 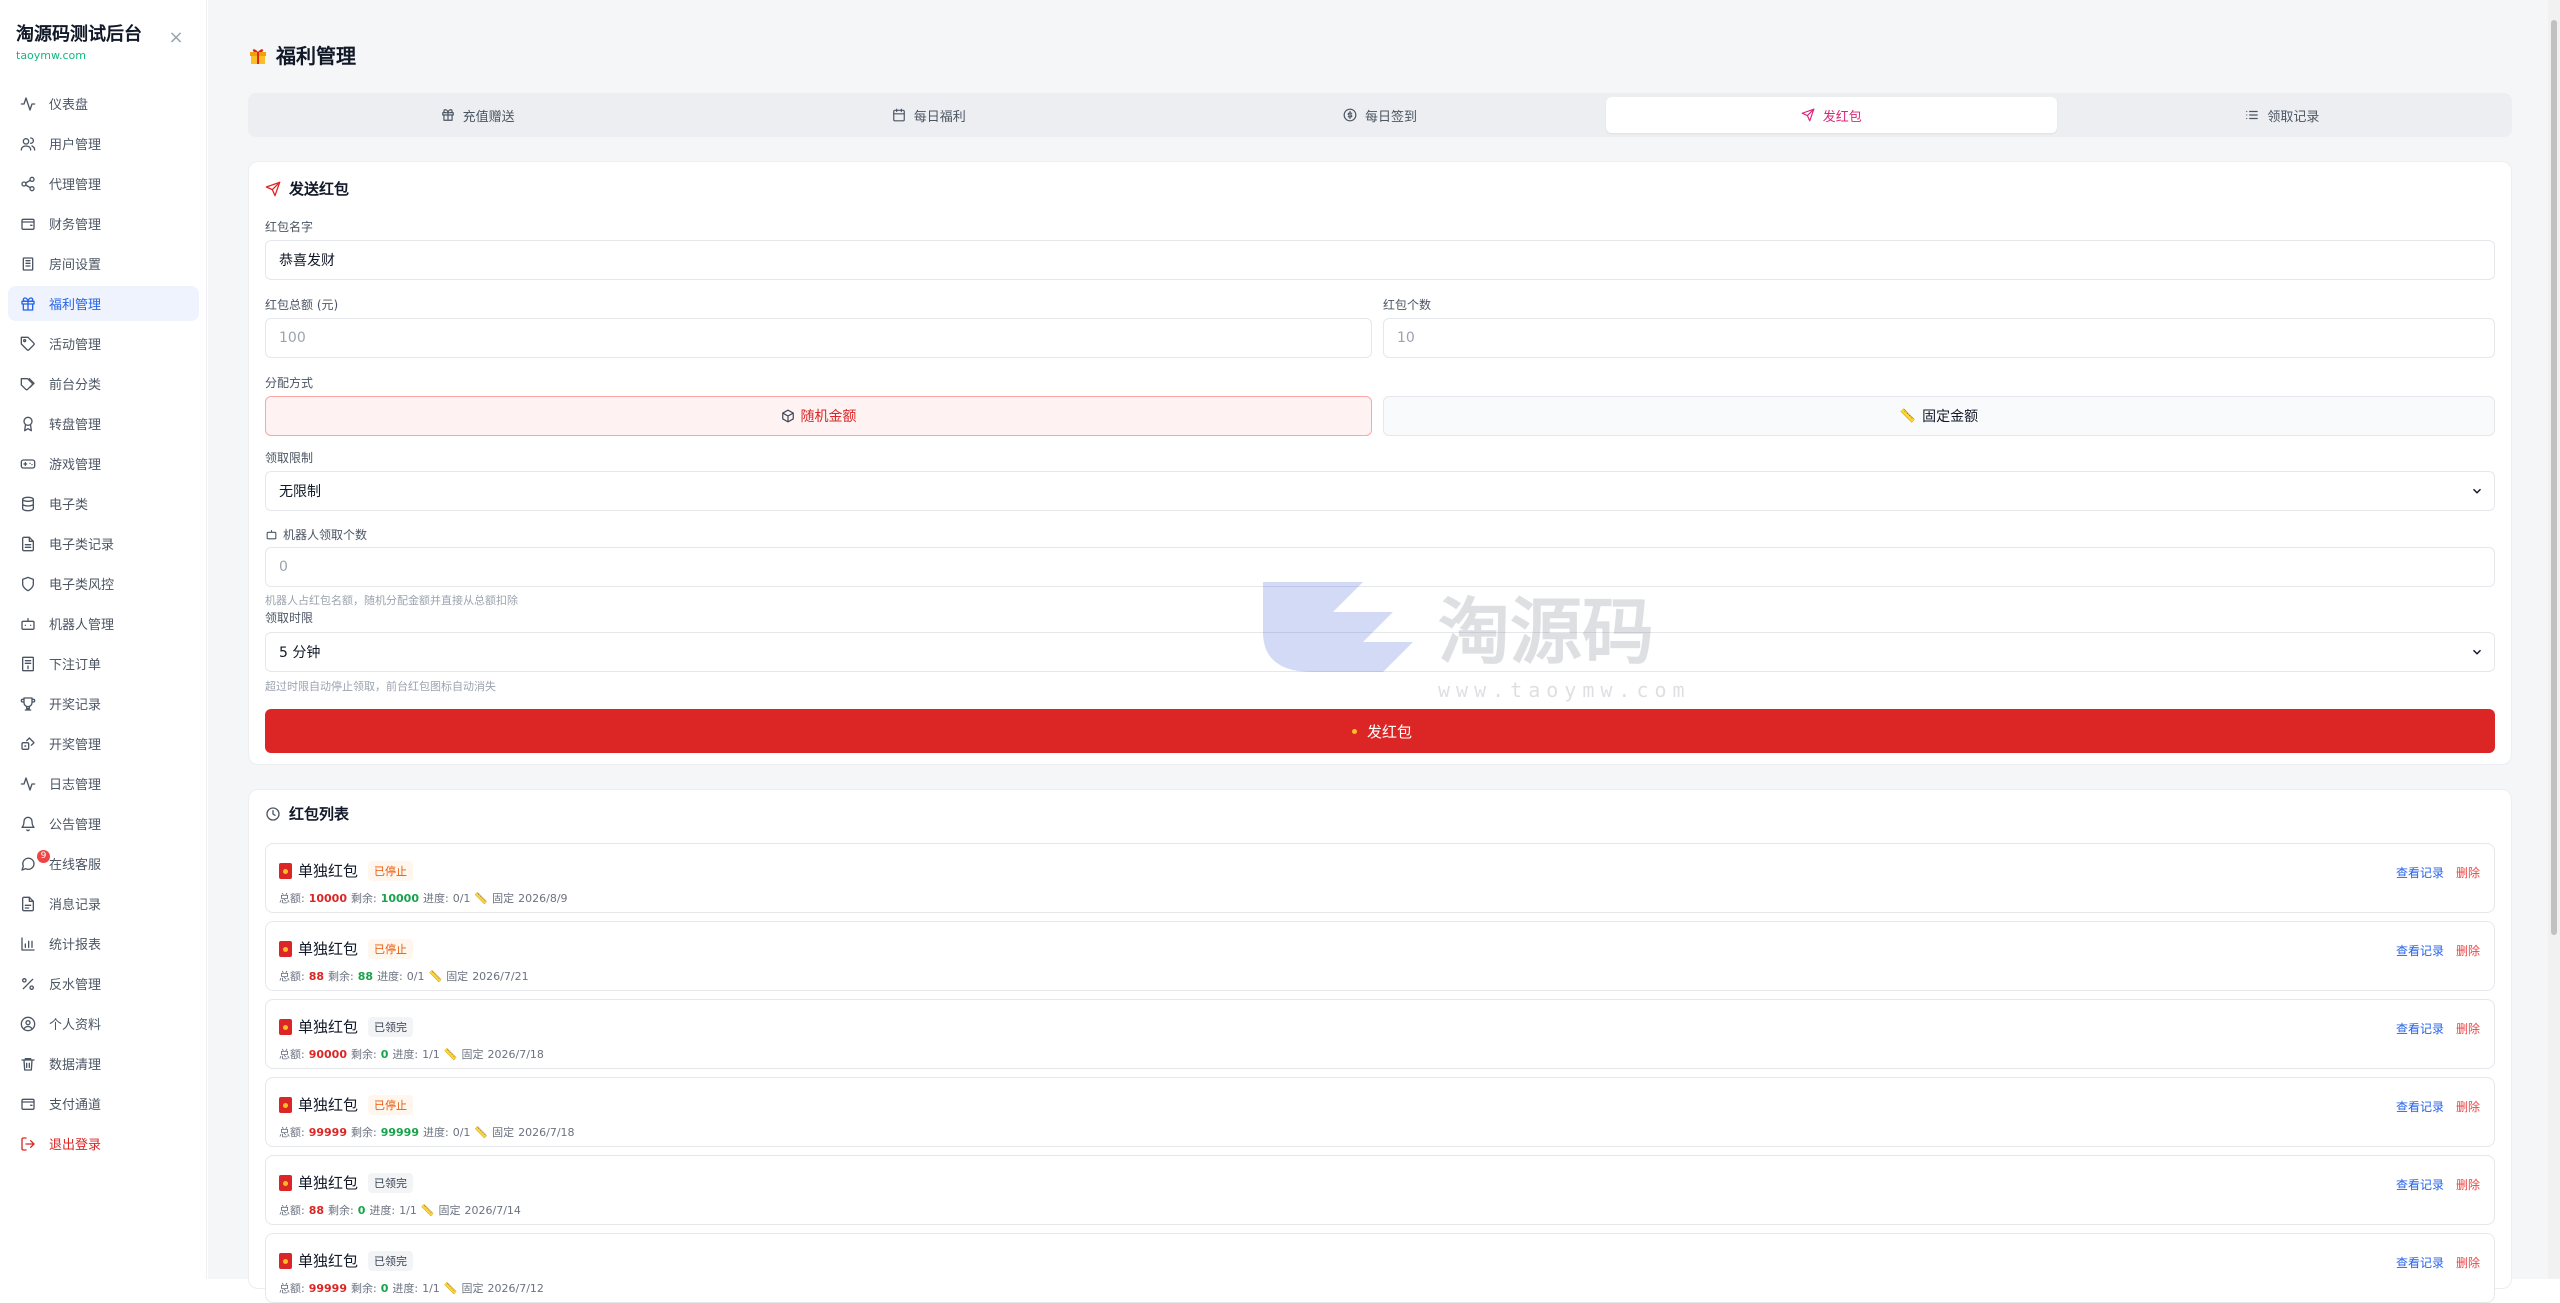 I want to click on sidebar-item-15: 开奖记录, so click(x=103, y=703).